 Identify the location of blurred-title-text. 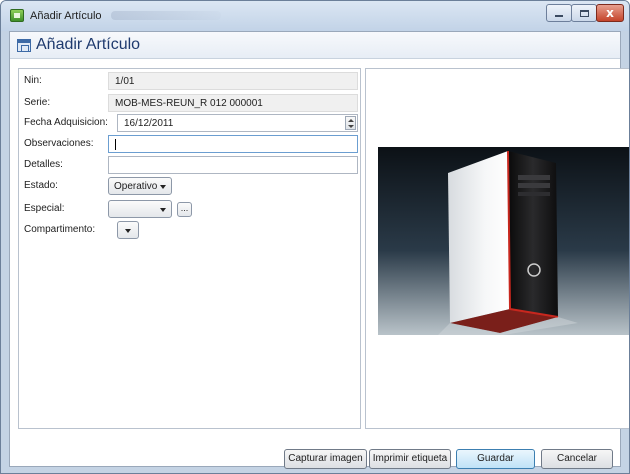
(166, 15).